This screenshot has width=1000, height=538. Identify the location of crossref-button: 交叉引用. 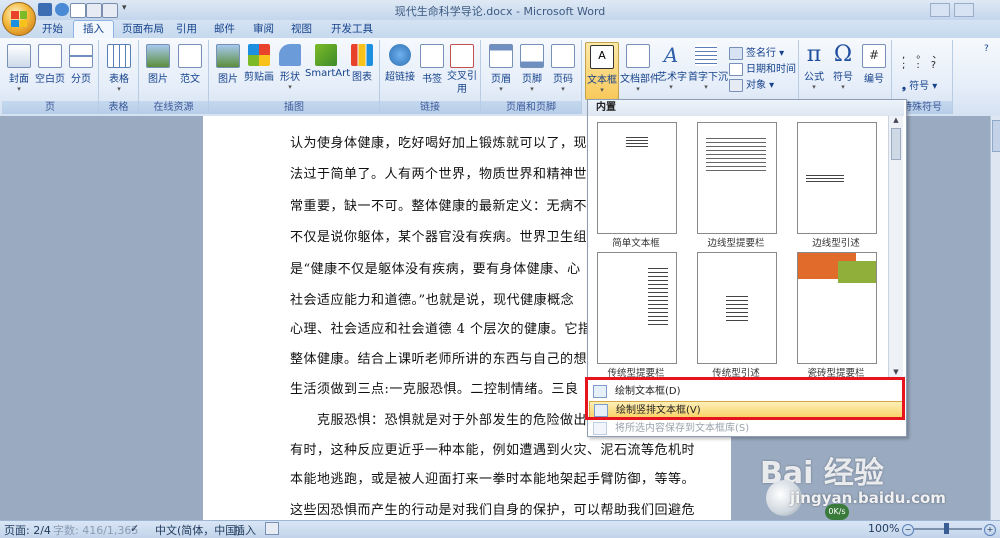
(462, 70).